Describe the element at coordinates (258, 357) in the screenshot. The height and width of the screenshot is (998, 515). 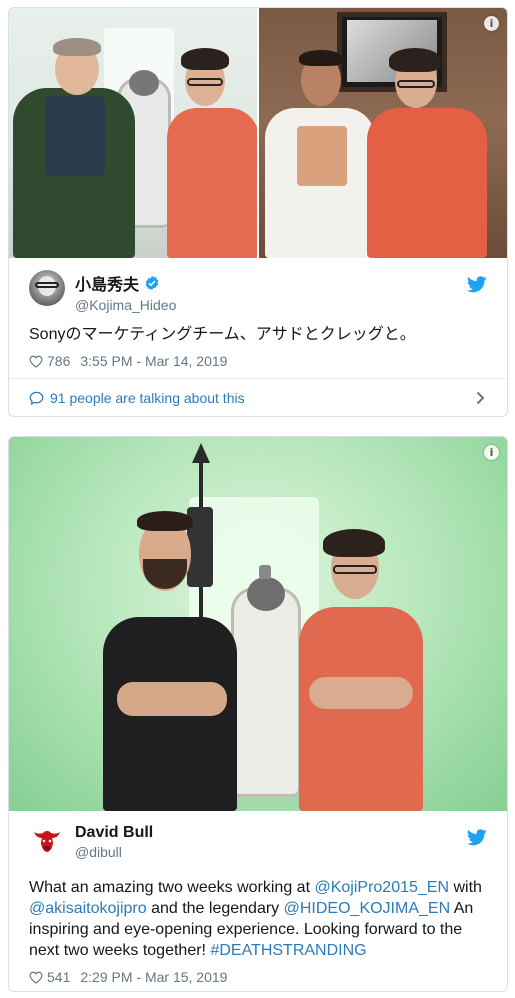
I see `tweet-meta: 786 3:55 PM - Mar 14, 2019` at that location.